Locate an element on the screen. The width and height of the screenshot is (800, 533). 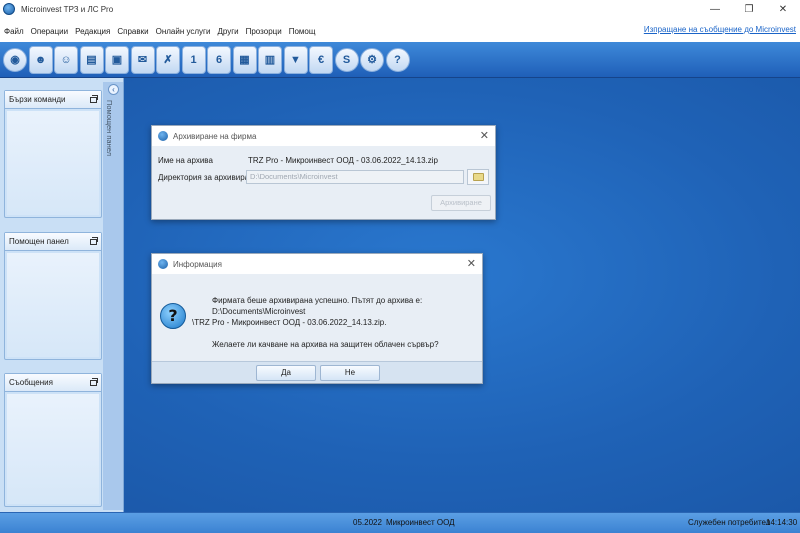
archive-directory-label: Директория за архивиране is located at coordinates (208, 177).